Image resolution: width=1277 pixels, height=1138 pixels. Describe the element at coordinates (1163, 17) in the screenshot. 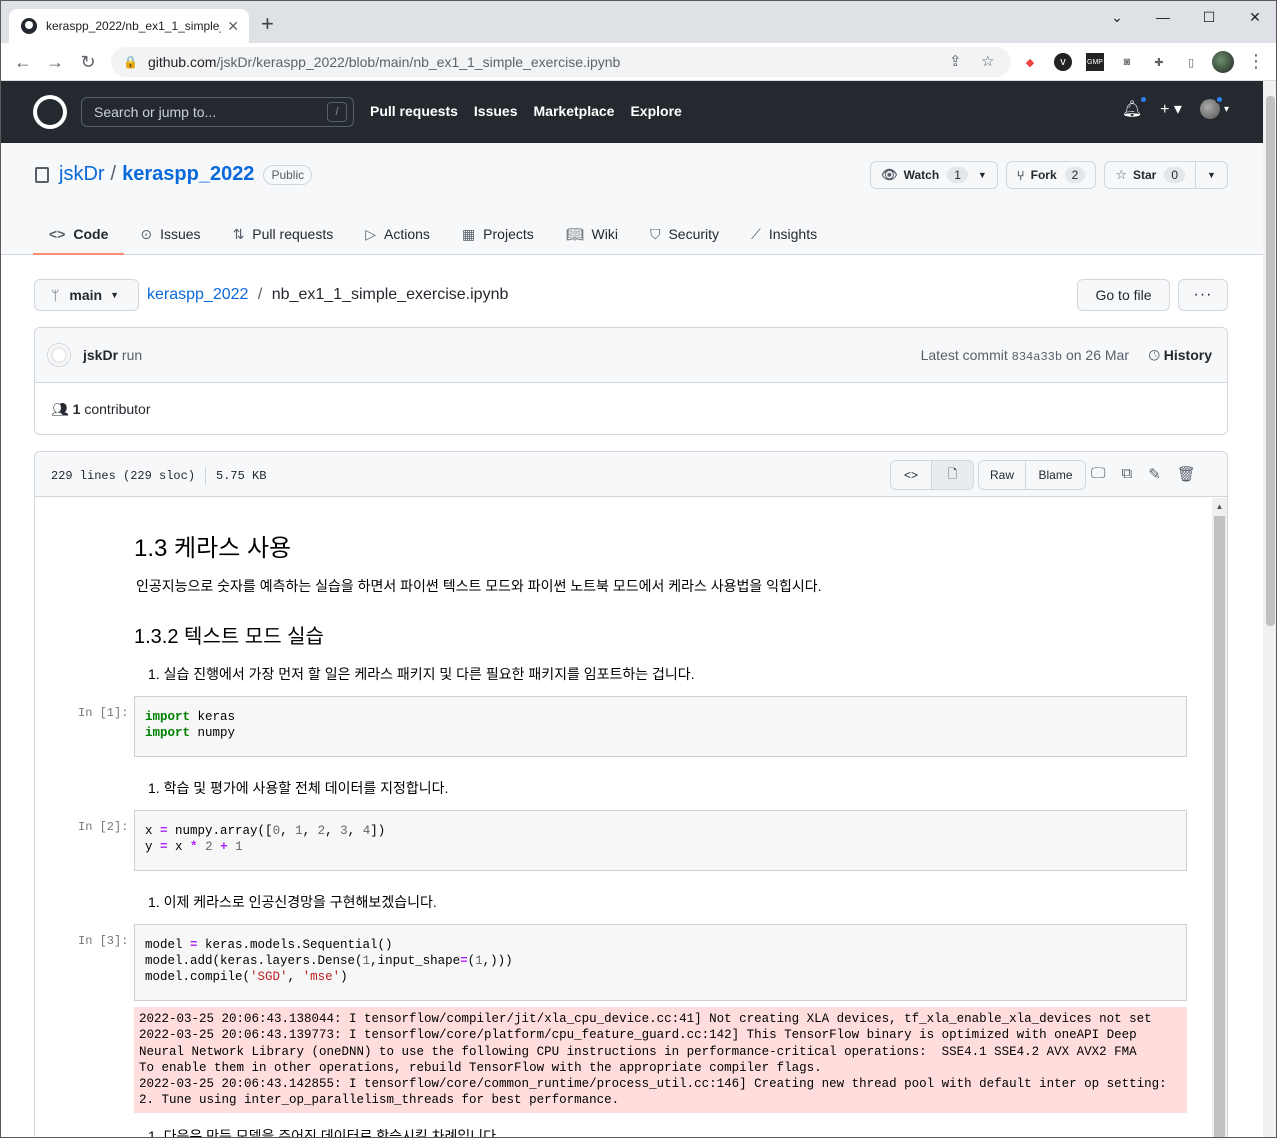

I see `minimize-icon: —` at that location.